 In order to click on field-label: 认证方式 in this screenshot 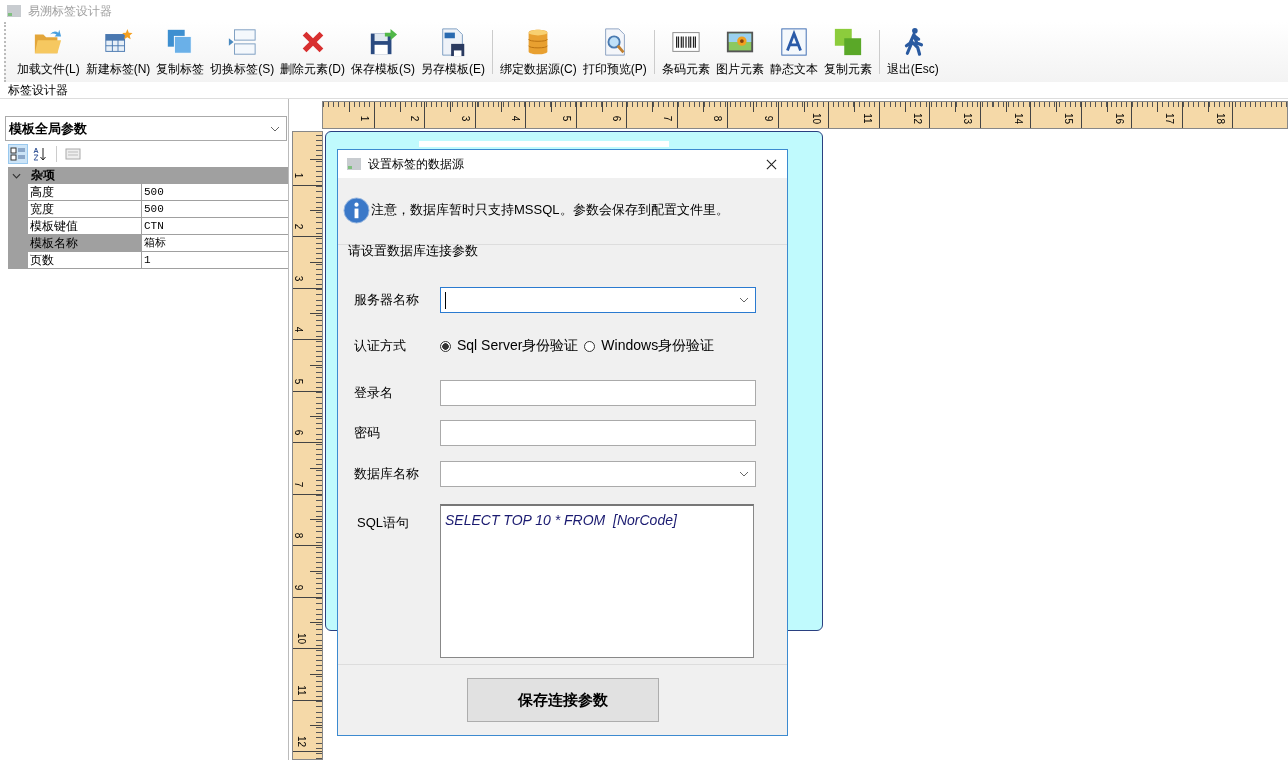, I will do `click(380, 346)`.